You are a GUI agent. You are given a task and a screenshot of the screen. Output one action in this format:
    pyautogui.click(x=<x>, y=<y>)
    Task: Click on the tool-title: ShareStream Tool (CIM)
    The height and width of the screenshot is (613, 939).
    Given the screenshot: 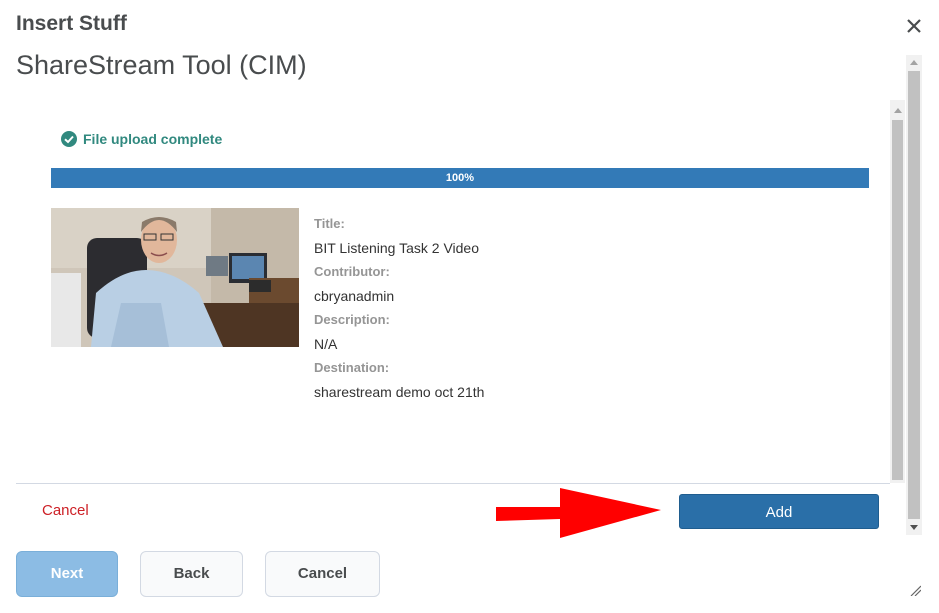 What is the action you would take?
    pyautogui.click(x=161, y=65)
    